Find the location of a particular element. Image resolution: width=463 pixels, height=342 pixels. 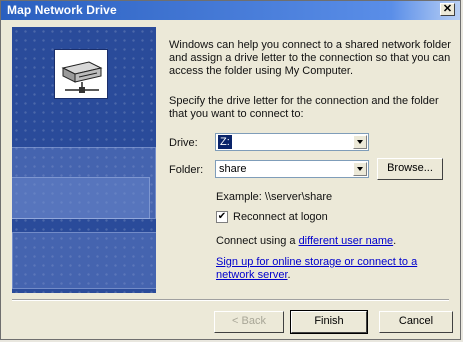

example-text: Example: \\server\share is located at coordinates (274, 197).